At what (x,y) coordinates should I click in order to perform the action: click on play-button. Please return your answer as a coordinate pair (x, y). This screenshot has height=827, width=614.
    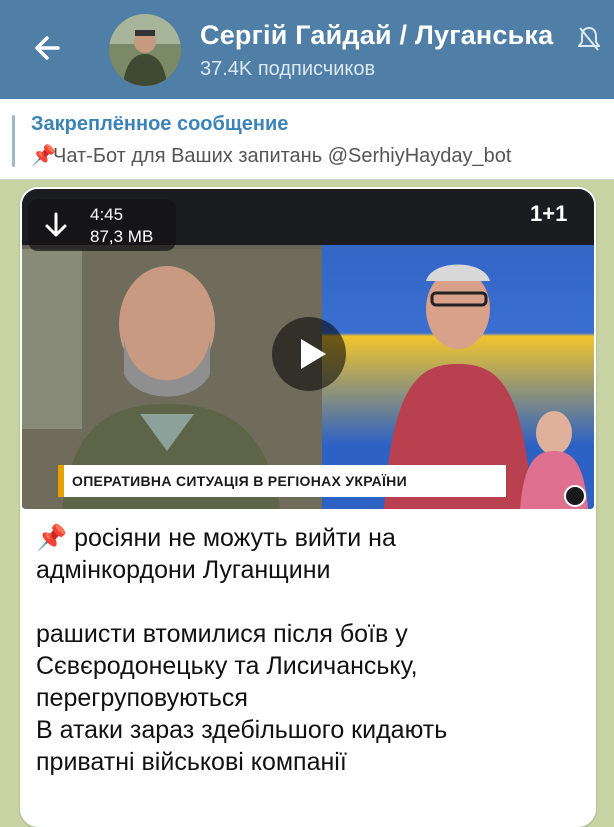
    Looking at the image, I should click on (309, 354).